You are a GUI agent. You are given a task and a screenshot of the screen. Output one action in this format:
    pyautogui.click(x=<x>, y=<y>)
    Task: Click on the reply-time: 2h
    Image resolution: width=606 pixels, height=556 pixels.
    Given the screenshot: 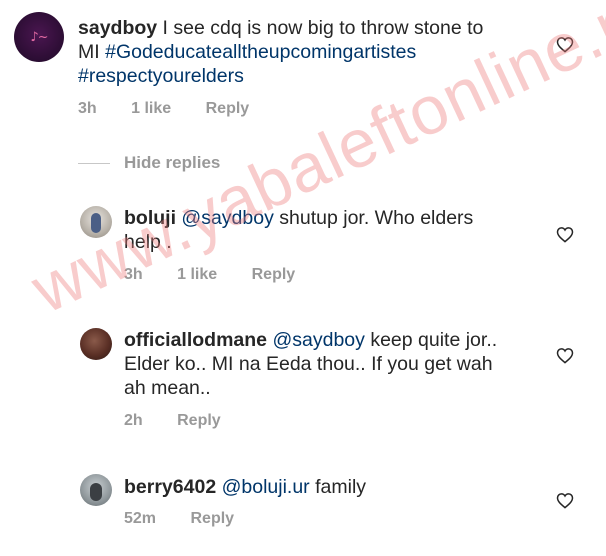 What is the action you would take?
    pyautogui.click(x=133, y=420)
    